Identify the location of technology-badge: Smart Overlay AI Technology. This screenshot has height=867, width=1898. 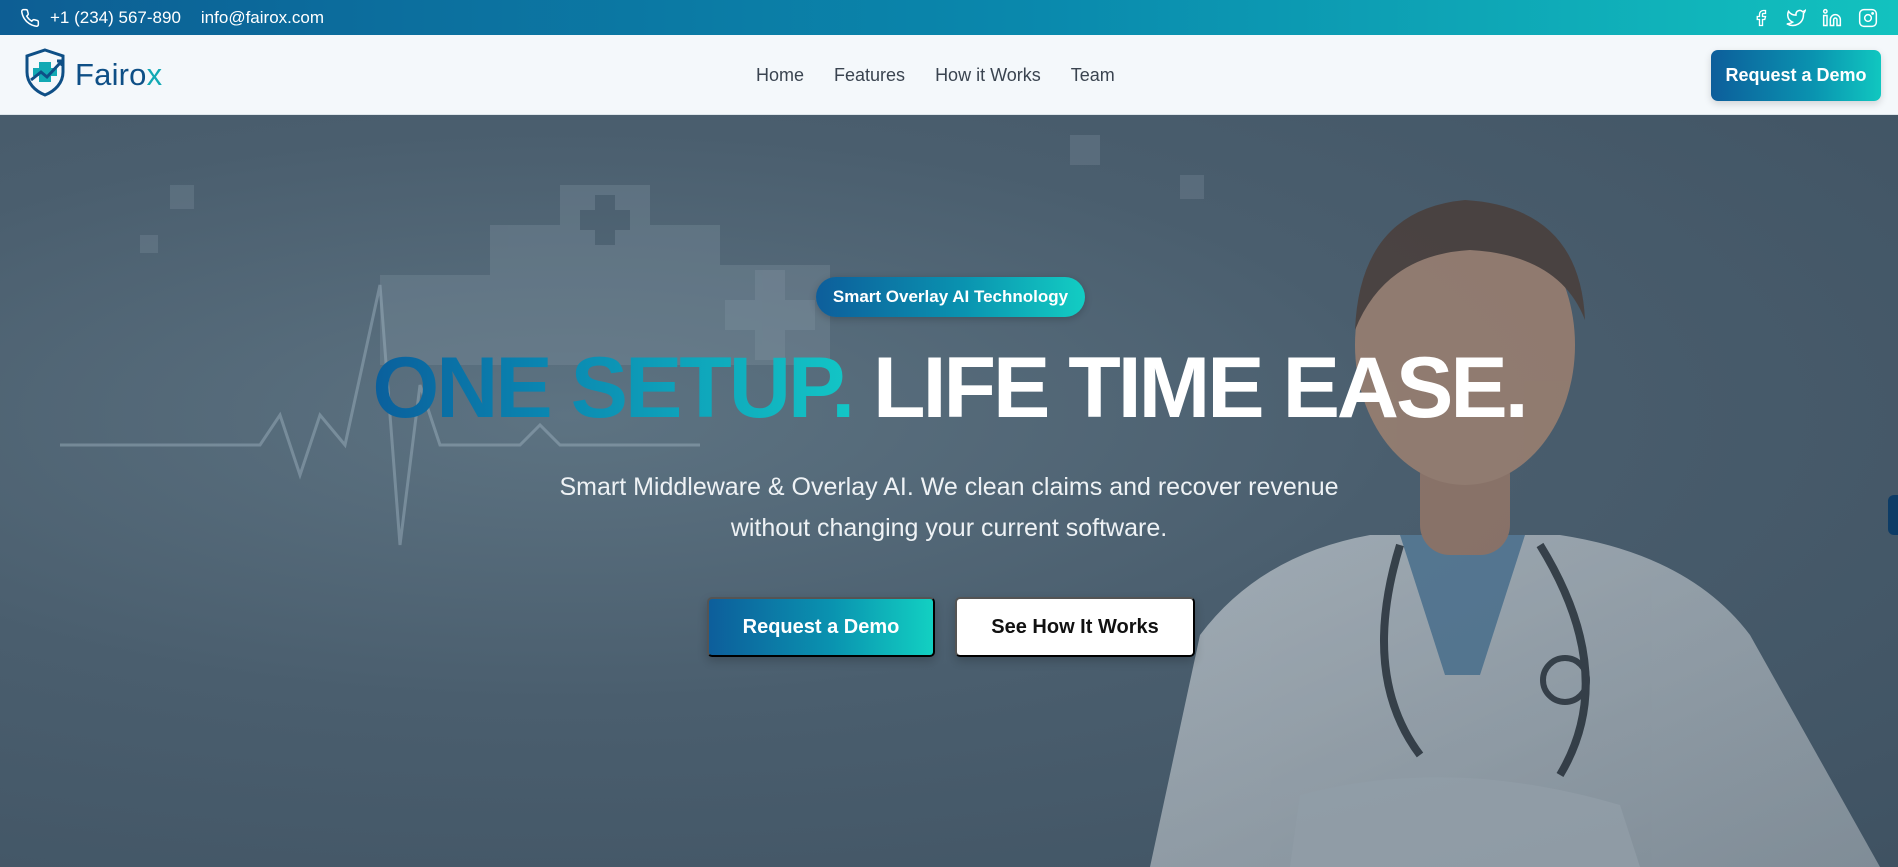
(950, 297).